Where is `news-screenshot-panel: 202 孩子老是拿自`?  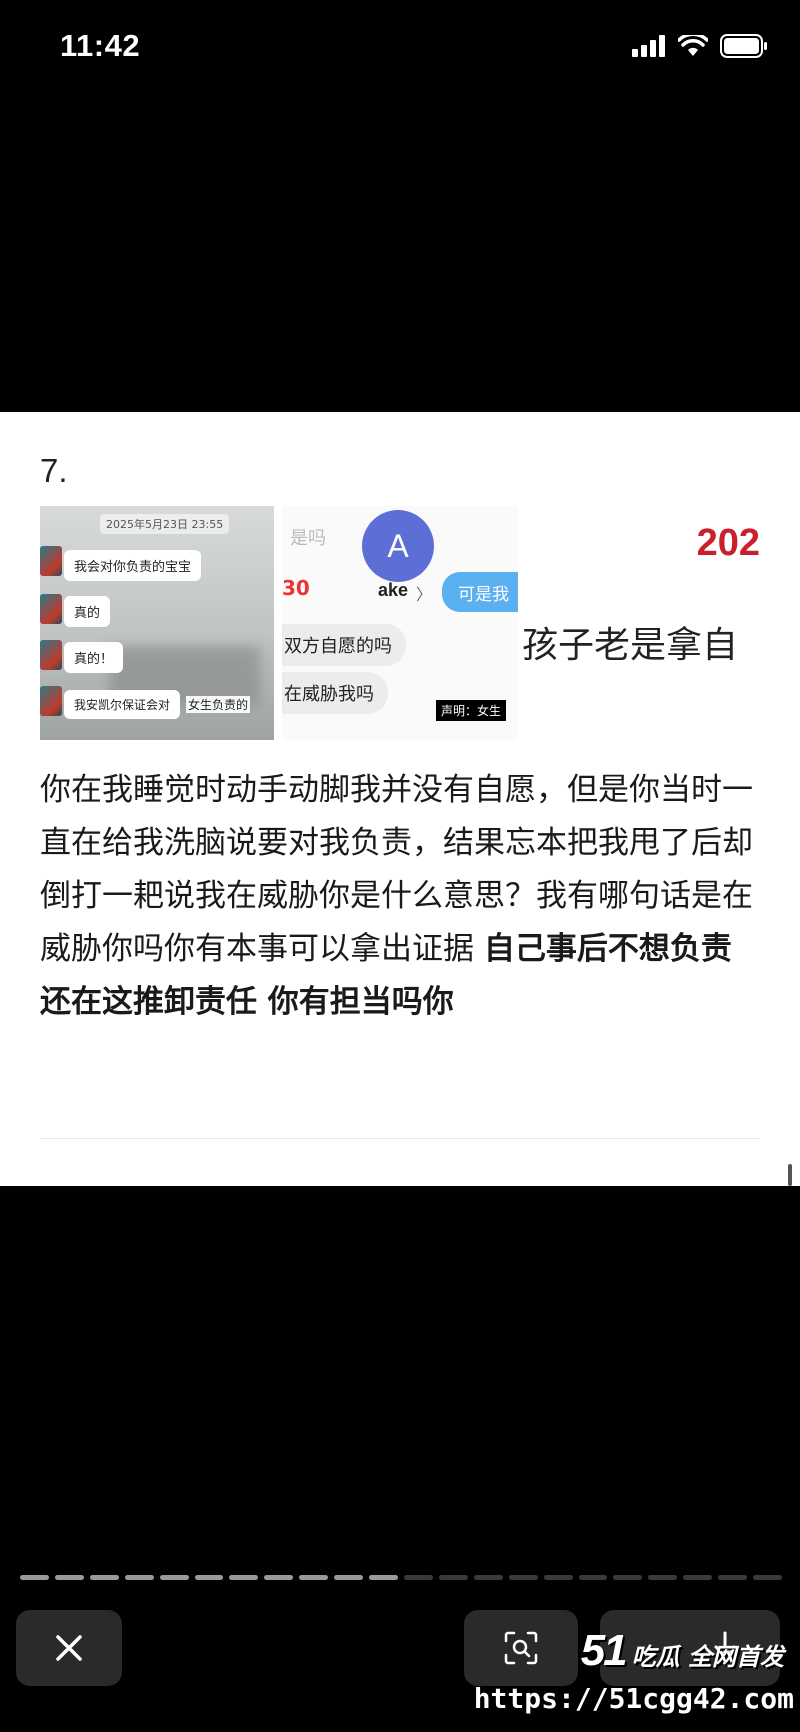
news-screenshot-panel: 202 孩子老是拿自 is located at coordinates (641, 623).